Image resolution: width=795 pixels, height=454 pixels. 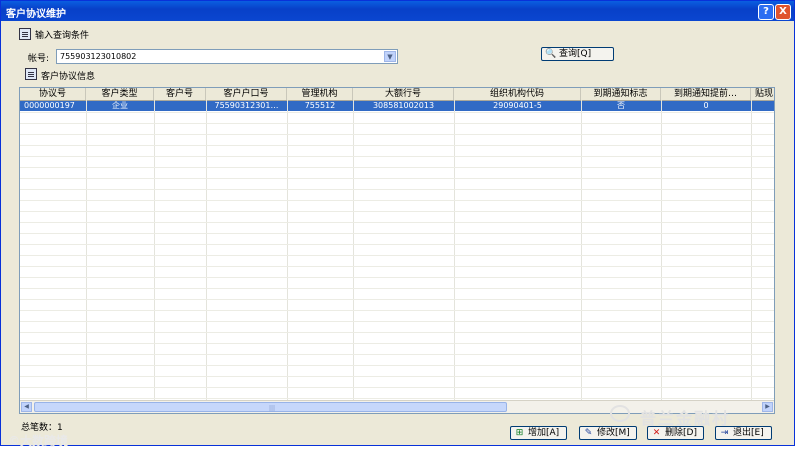 What do you see at coordinates (613, 433) in the screenshot?
I see `modify-button-label: 修改[M]` at bounding box center [613, 433].